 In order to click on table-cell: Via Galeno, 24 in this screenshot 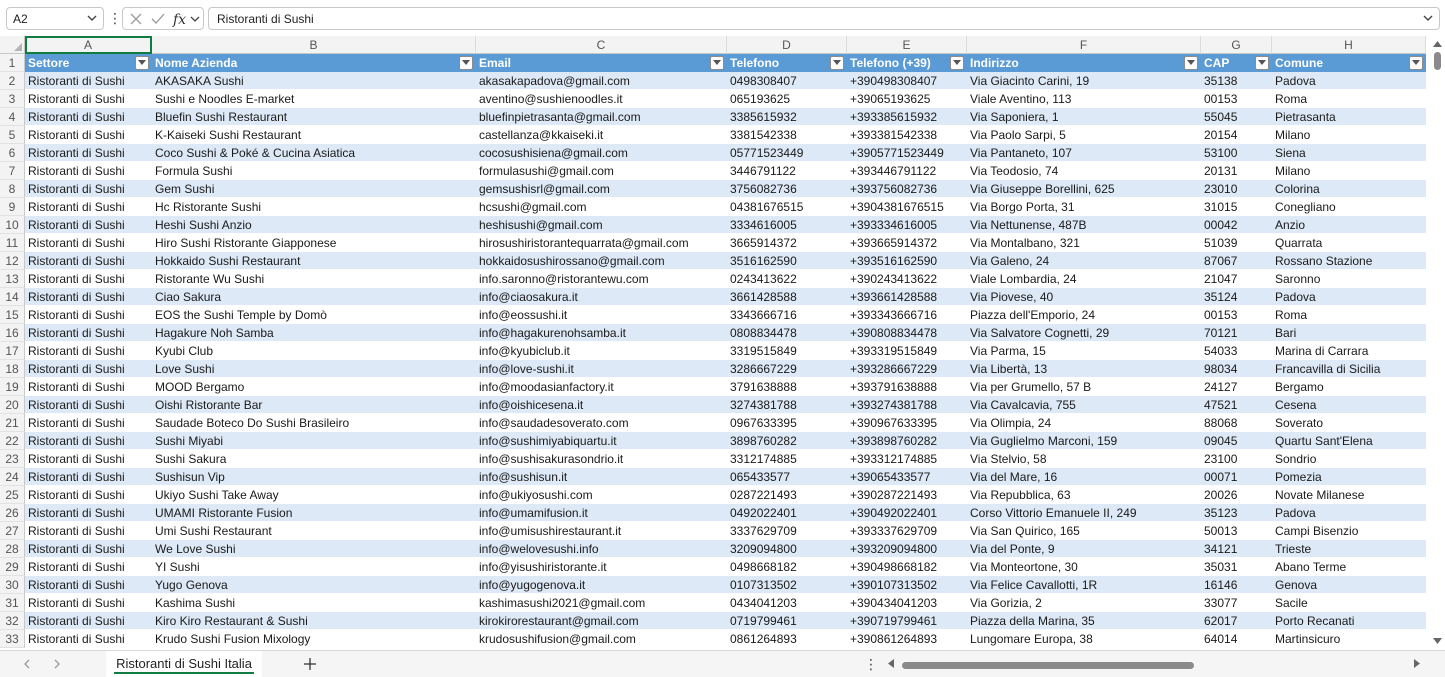, I will do `click(1084, 261)`.